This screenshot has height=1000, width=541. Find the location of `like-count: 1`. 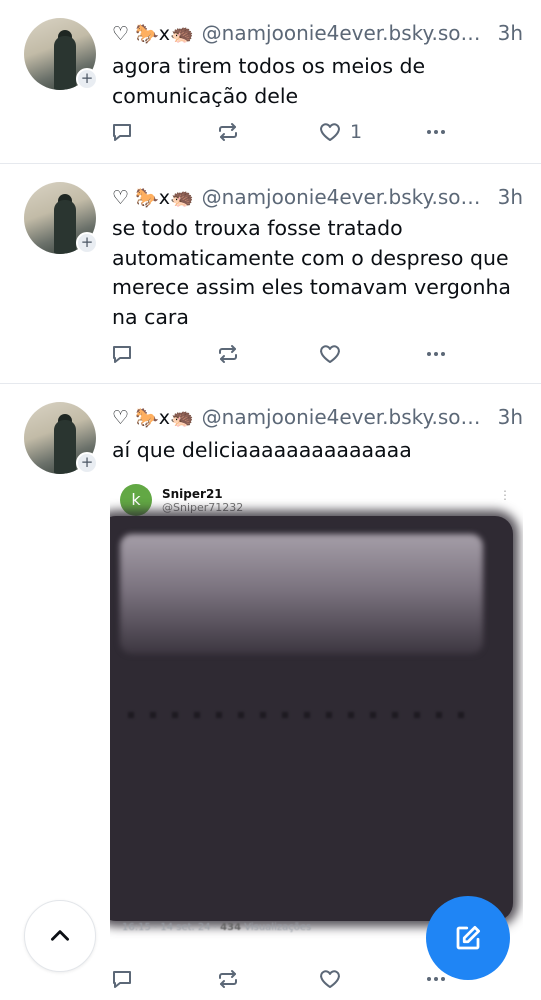

like-count: 1 is located at coordinates (356, 132).